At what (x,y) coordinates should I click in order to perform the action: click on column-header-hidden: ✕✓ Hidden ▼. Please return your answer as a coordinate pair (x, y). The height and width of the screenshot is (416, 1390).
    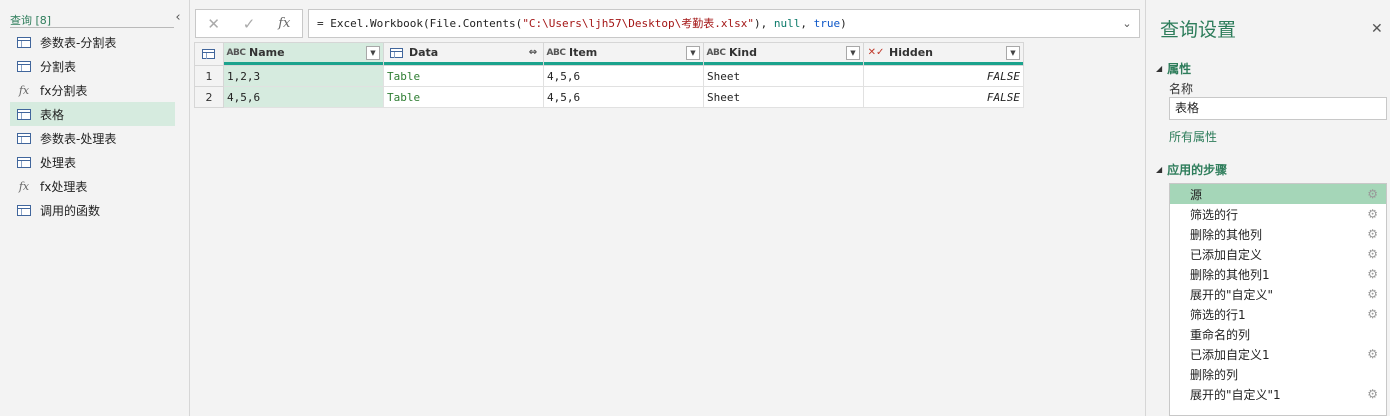
    Looking at the image, I should click on (943, 54).